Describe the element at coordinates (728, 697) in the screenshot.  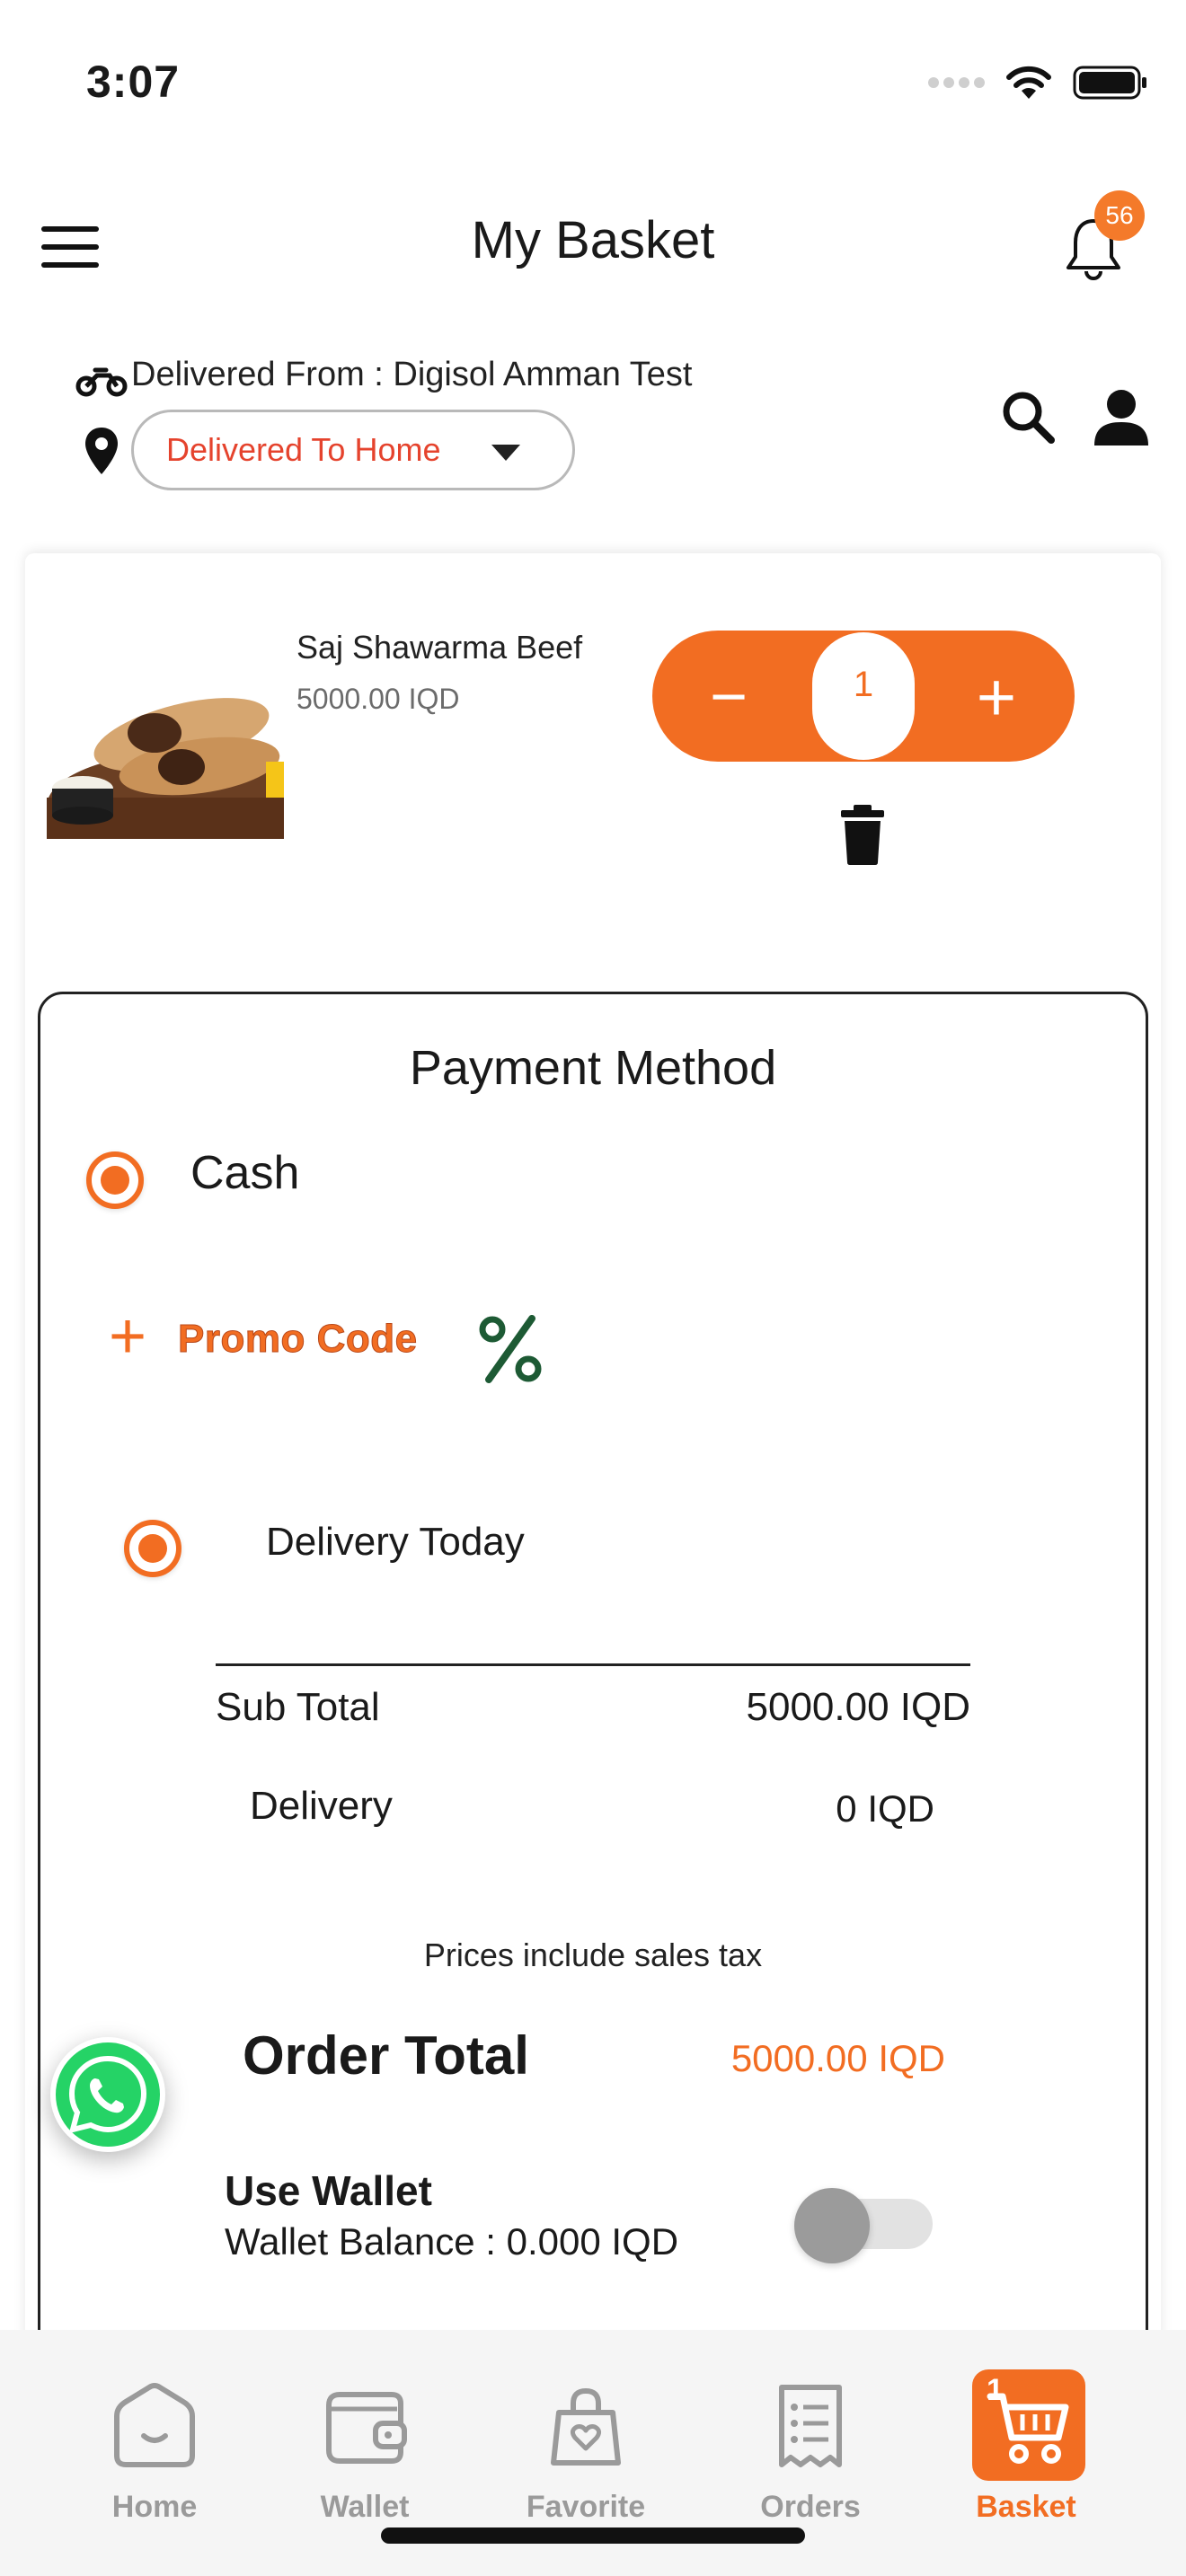
I see `decrease-quantity-button: −` at that location.